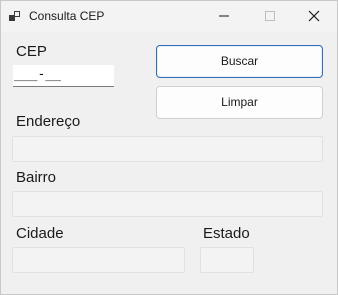  I want to click on title-bar: Consulta CEP, so click(169, 16).